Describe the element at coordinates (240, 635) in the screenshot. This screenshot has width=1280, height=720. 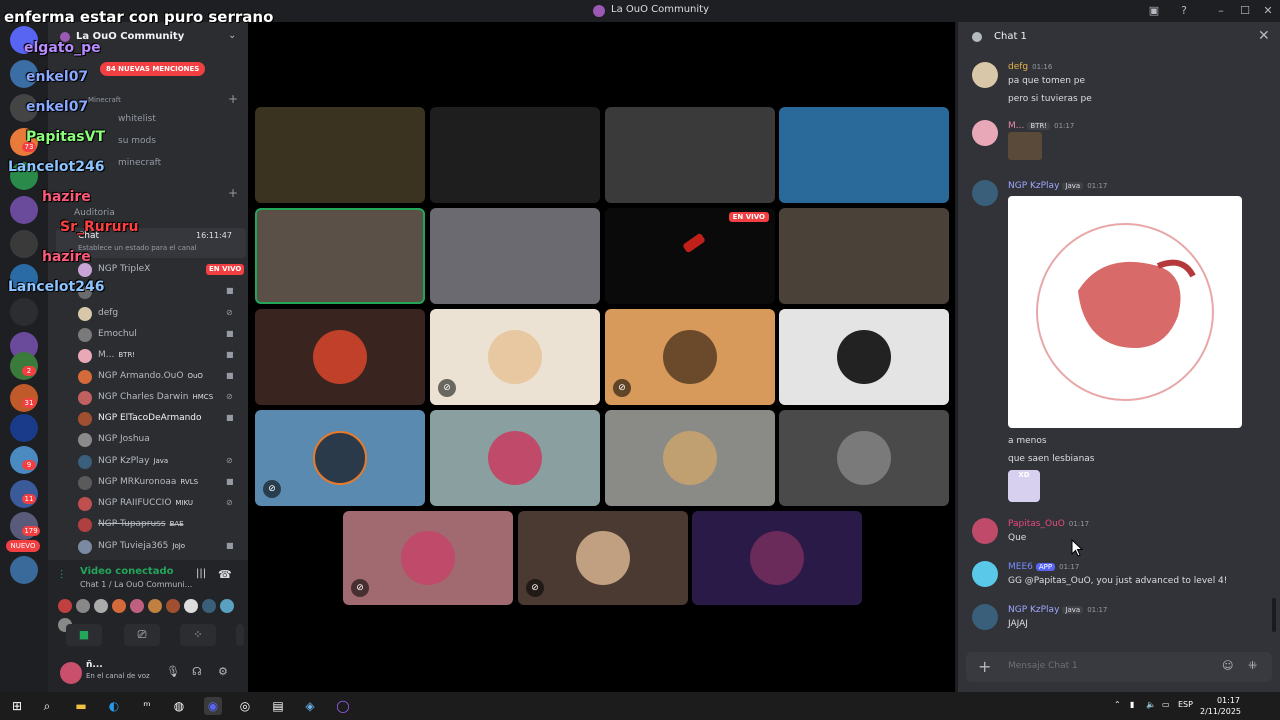
I see `soundboard-button` at that location.